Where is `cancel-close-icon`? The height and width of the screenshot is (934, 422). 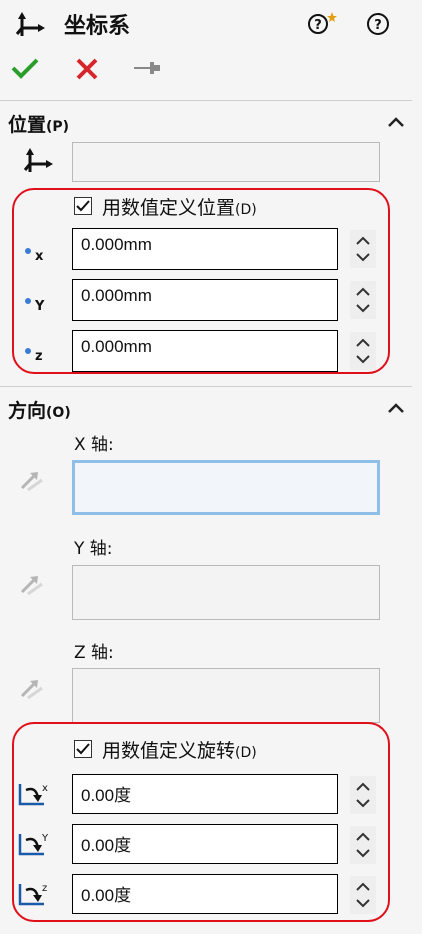 cancel-close-icon is located at coordinates (87, 69).